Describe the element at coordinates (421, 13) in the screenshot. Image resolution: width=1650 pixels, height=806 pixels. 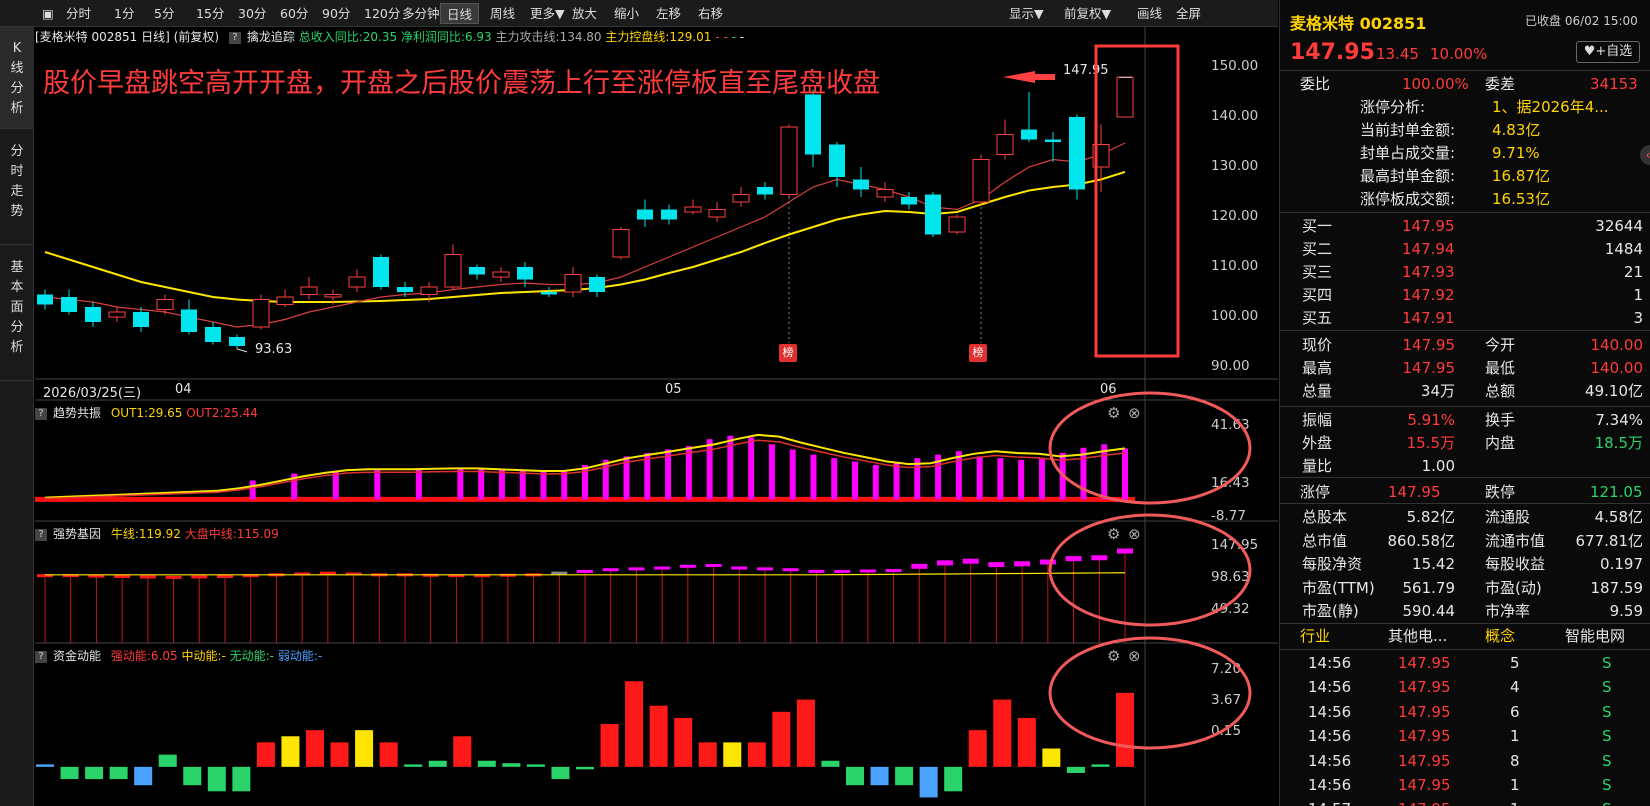
I see `toolbar-period-8: 多分钟` at that location.